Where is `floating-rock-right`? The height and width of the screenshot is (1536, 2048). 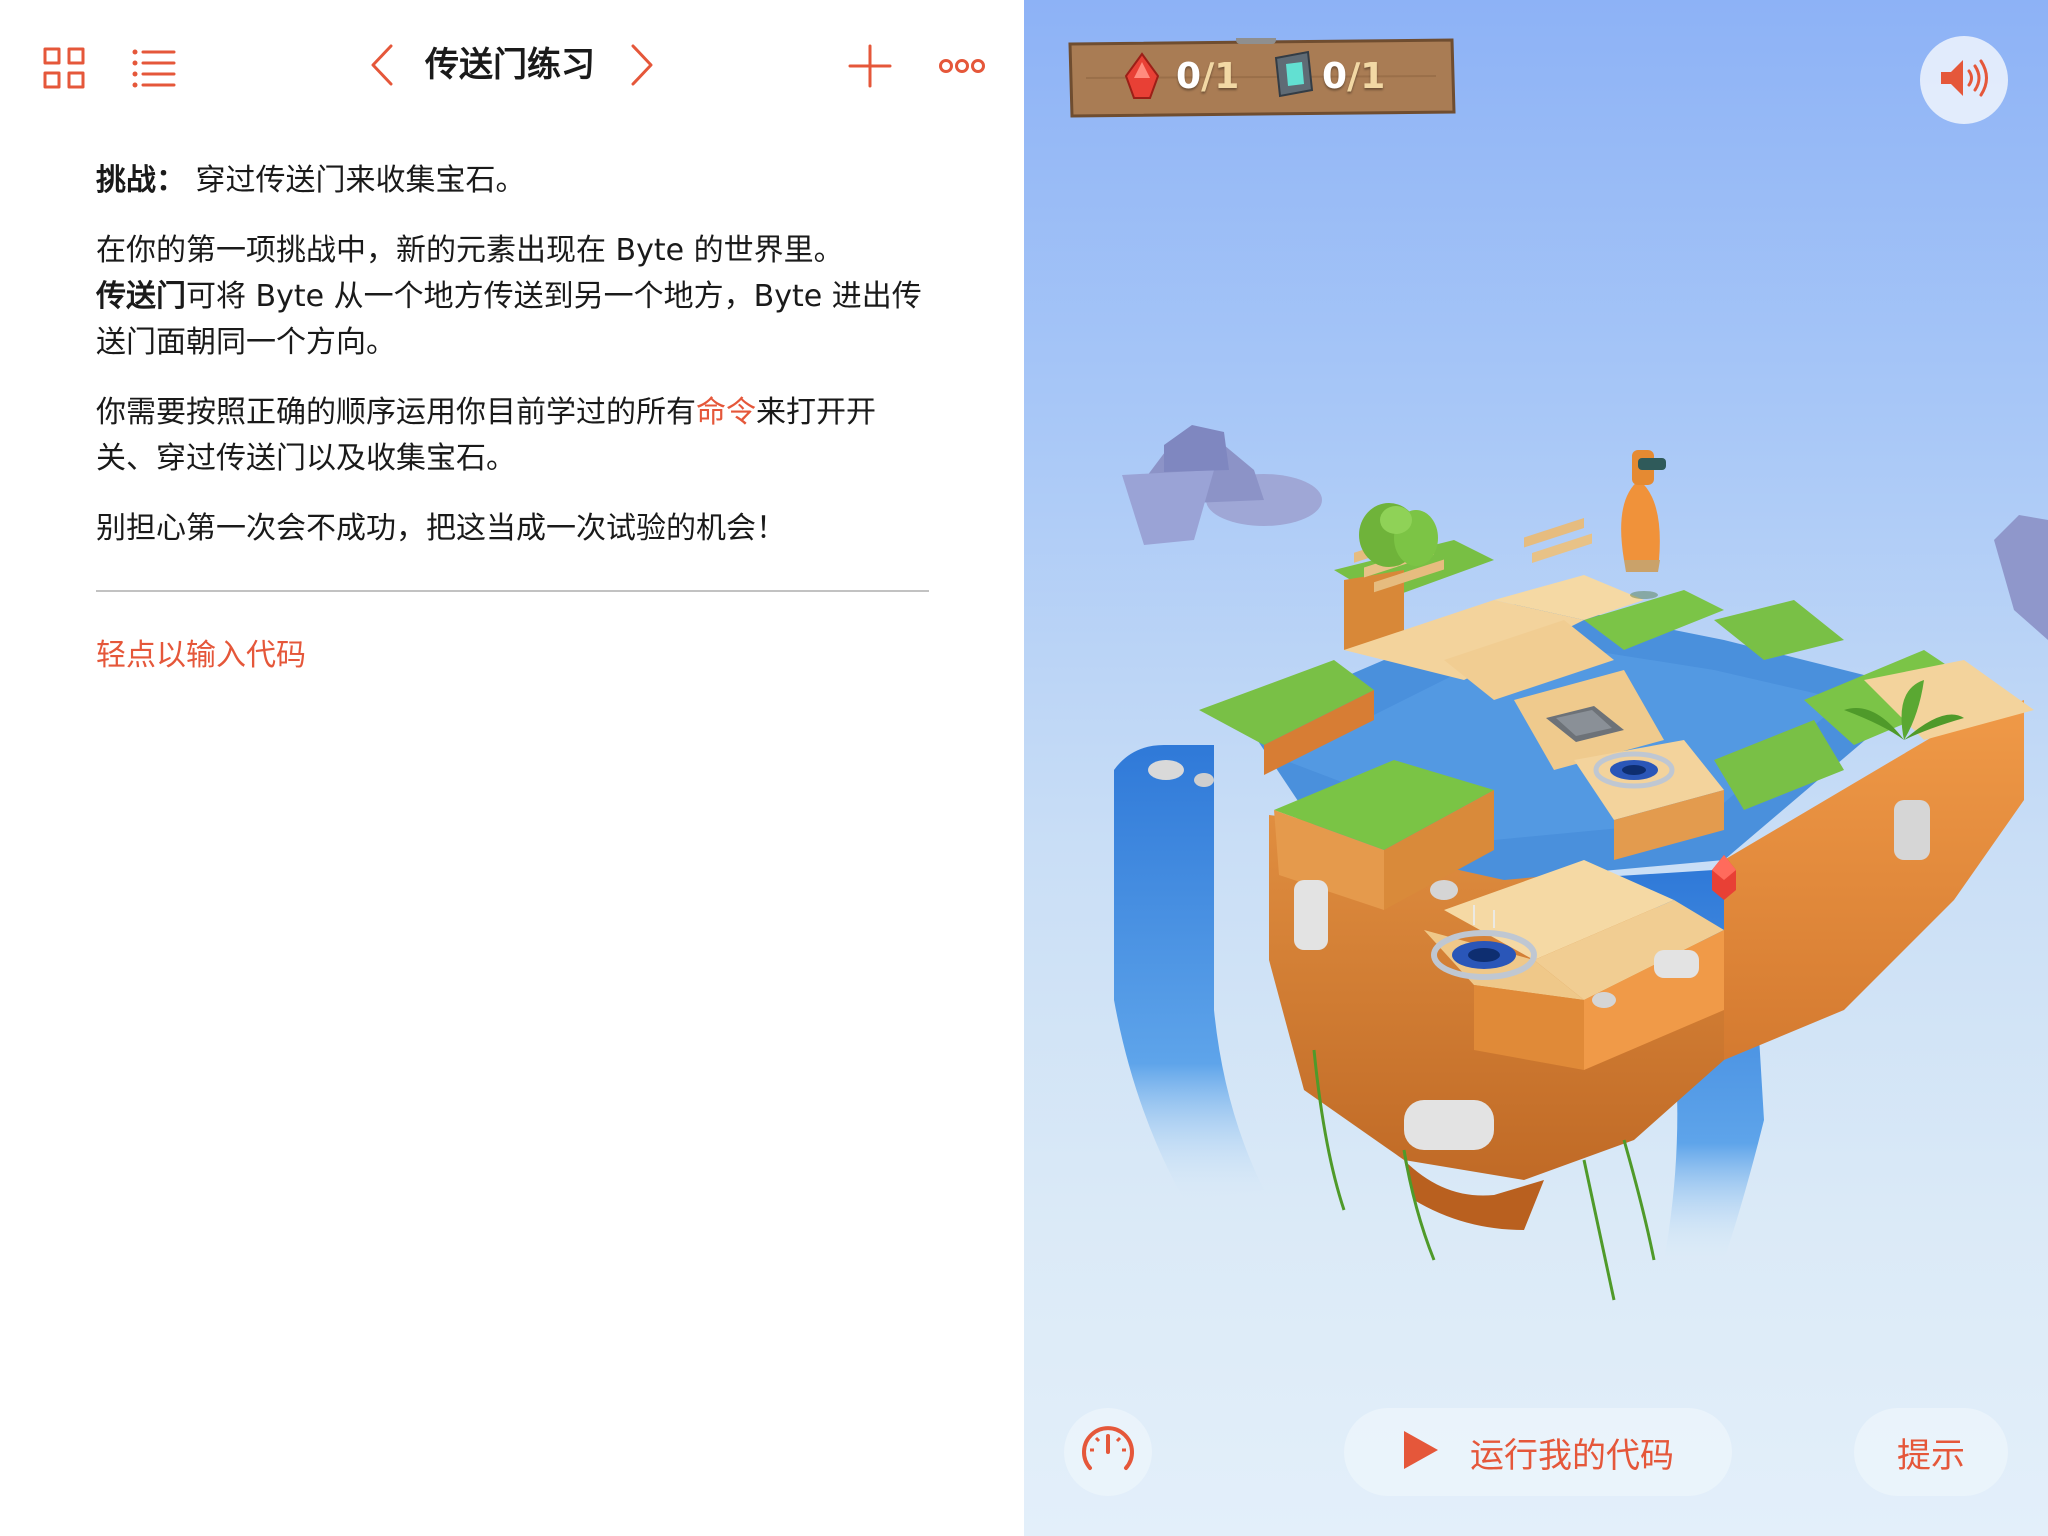 floating-rock-right is located at coordinates (2021, 577).